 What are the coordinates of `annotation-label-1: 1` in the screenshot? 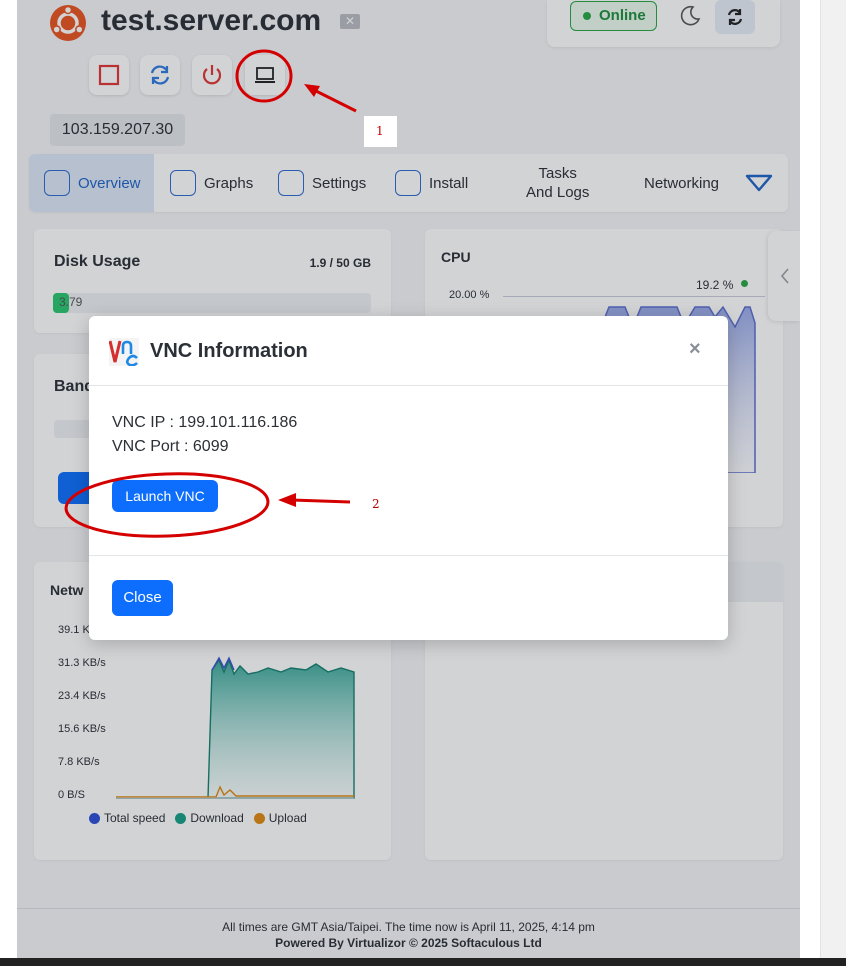 It's located at (380, 131).